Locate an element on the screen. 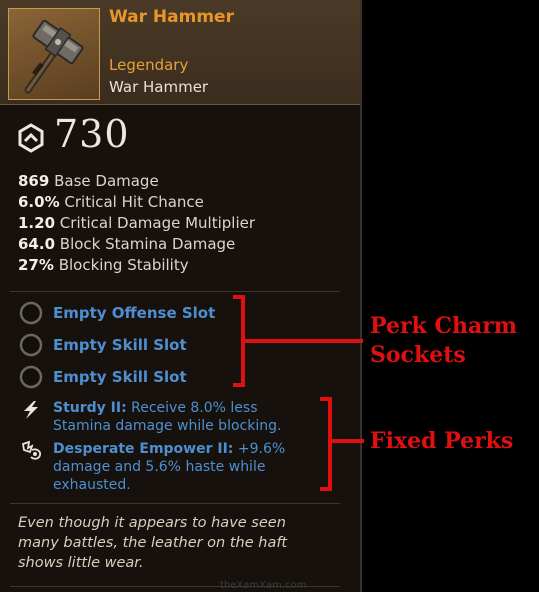 The height and width of the screenshot is (592, 539). annotation-perk-charm-label-line-2: Sockets is located at coordinates (418, 355).